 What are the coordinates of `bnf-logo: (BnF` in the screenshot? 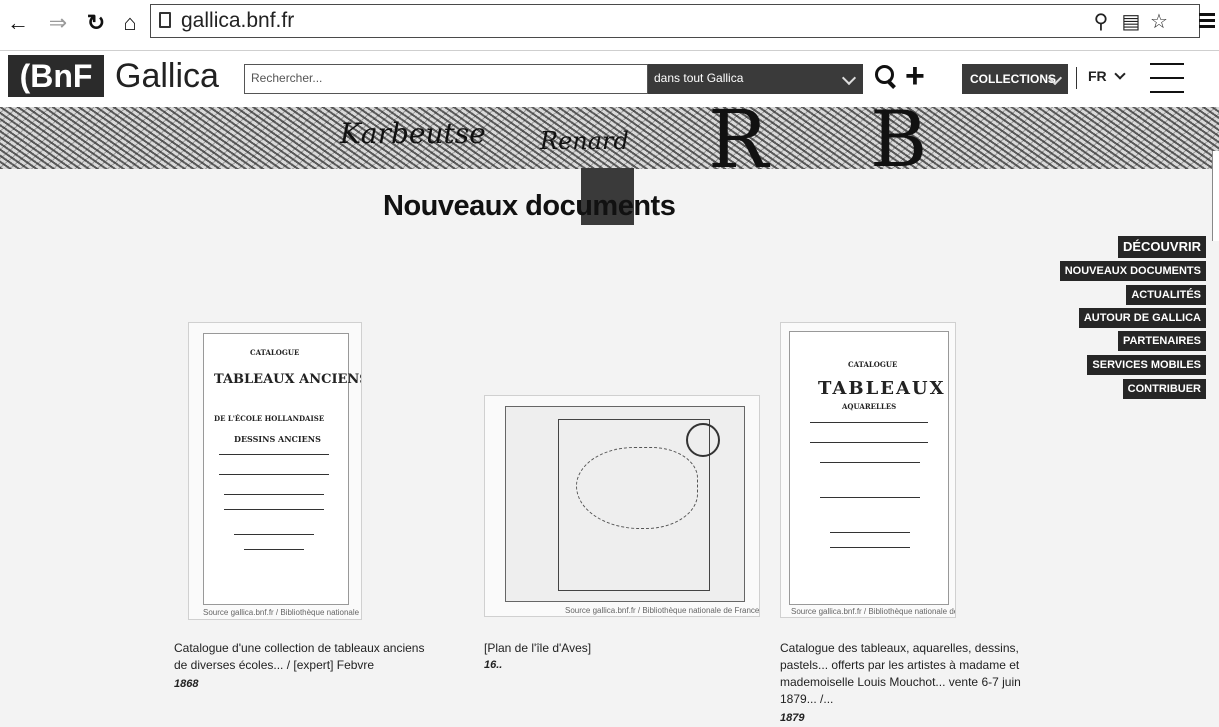 It's located at (56, 76).